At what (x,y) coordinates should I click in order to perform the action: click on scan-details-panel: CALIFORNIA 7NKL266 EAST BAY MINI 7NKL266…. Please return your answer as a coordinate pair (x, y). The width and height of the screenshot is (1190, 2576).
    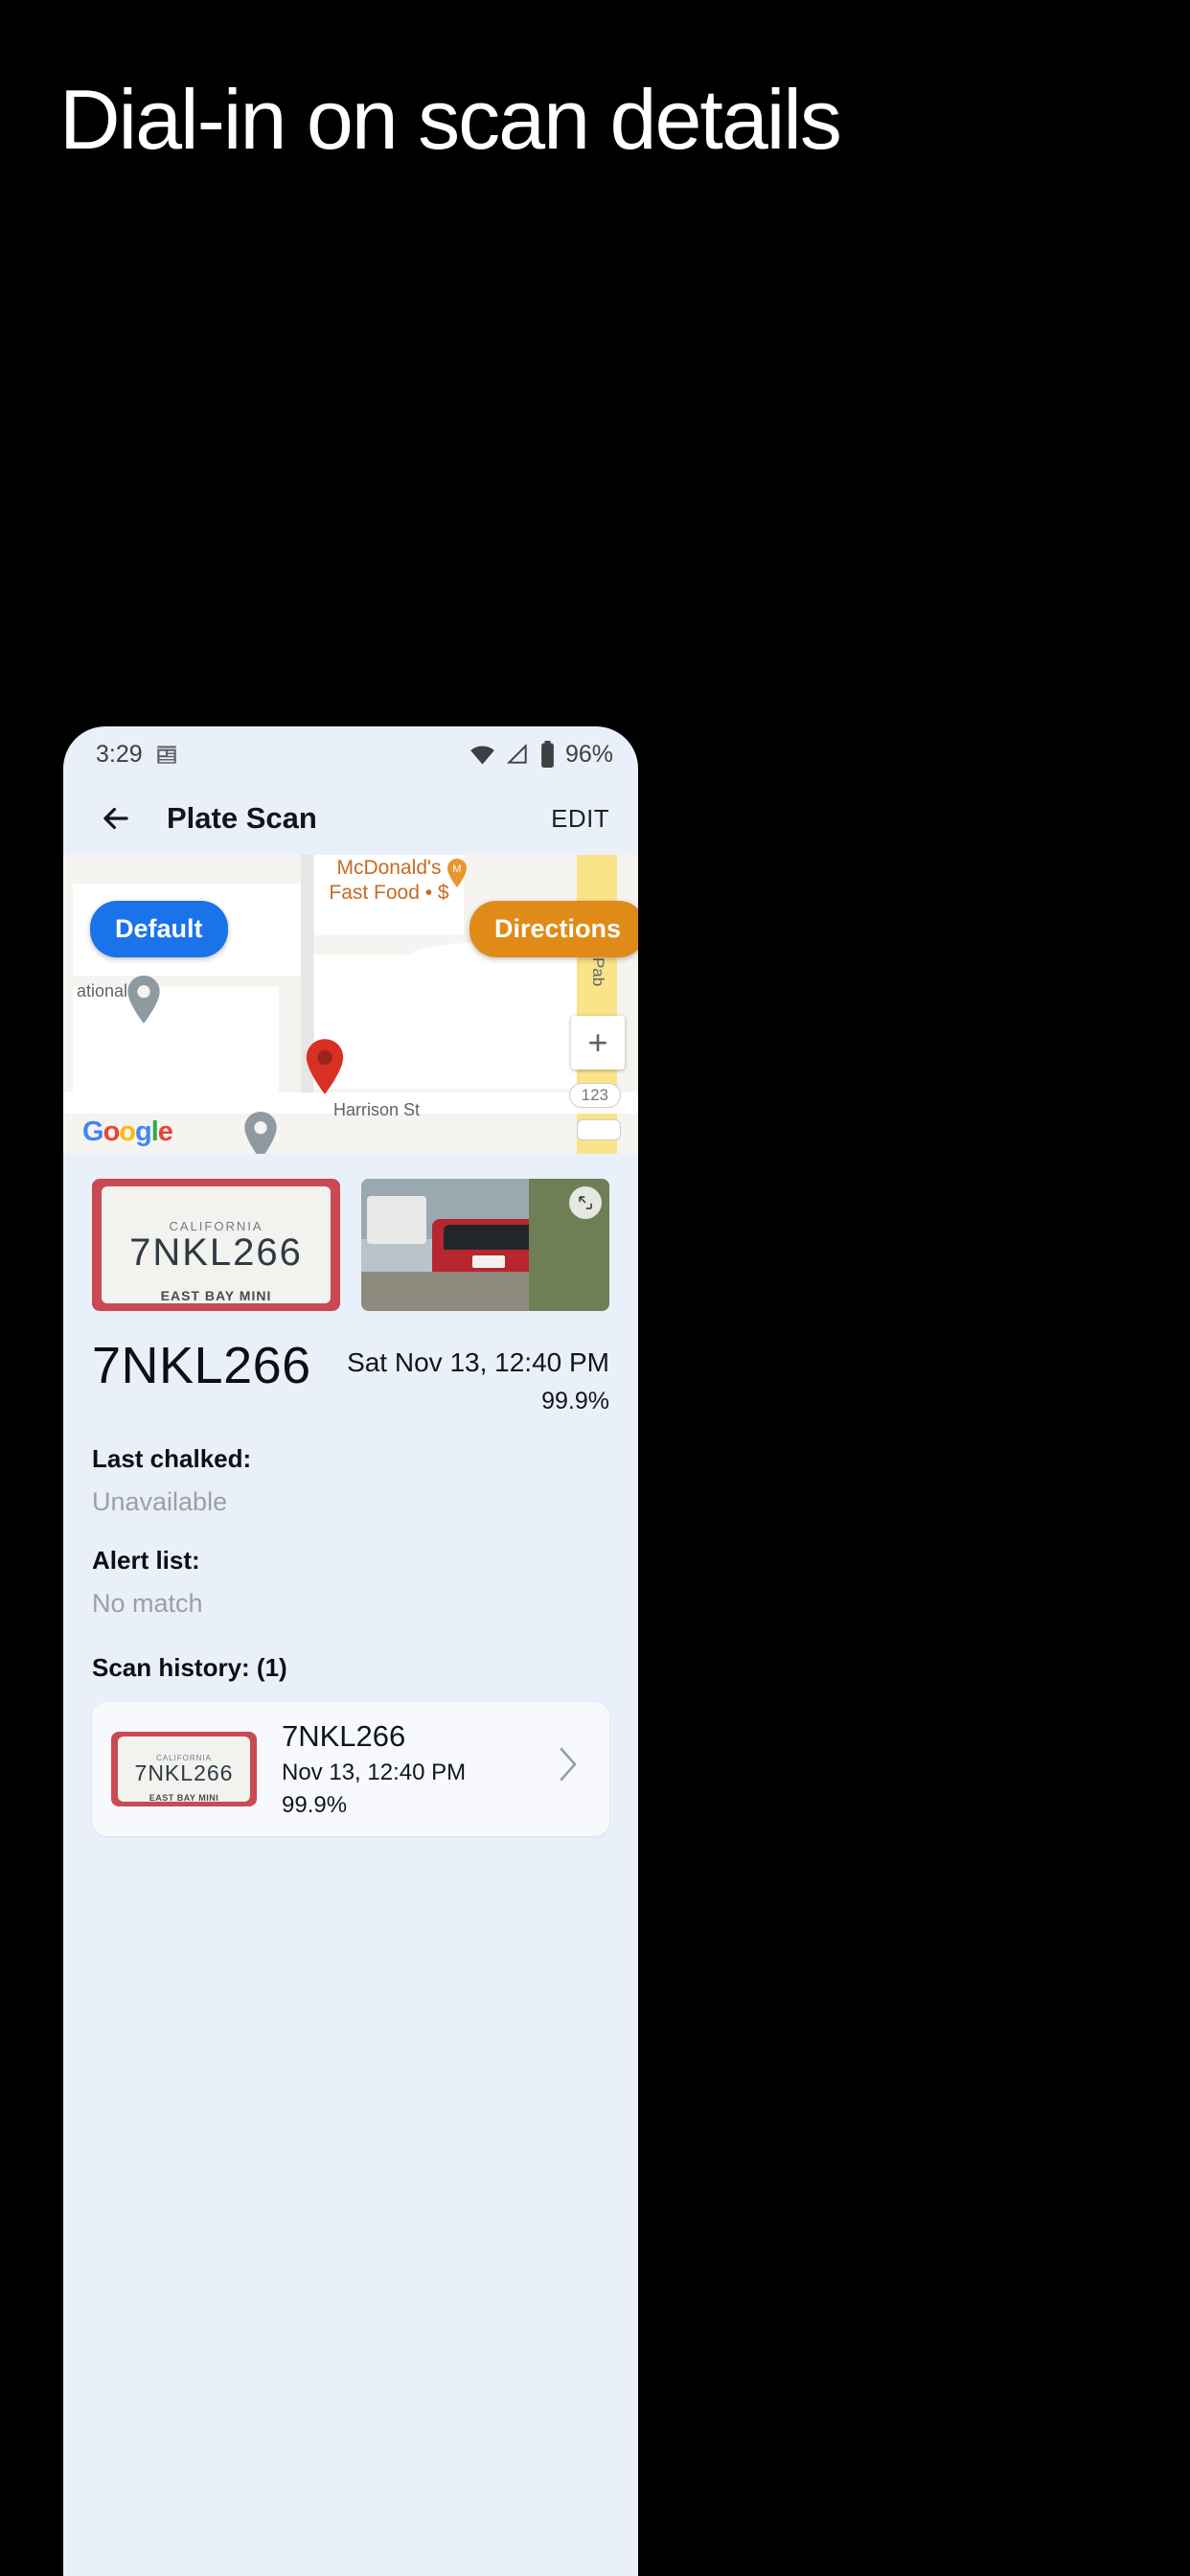
    Looking at the image, I should click on (350, 1495).